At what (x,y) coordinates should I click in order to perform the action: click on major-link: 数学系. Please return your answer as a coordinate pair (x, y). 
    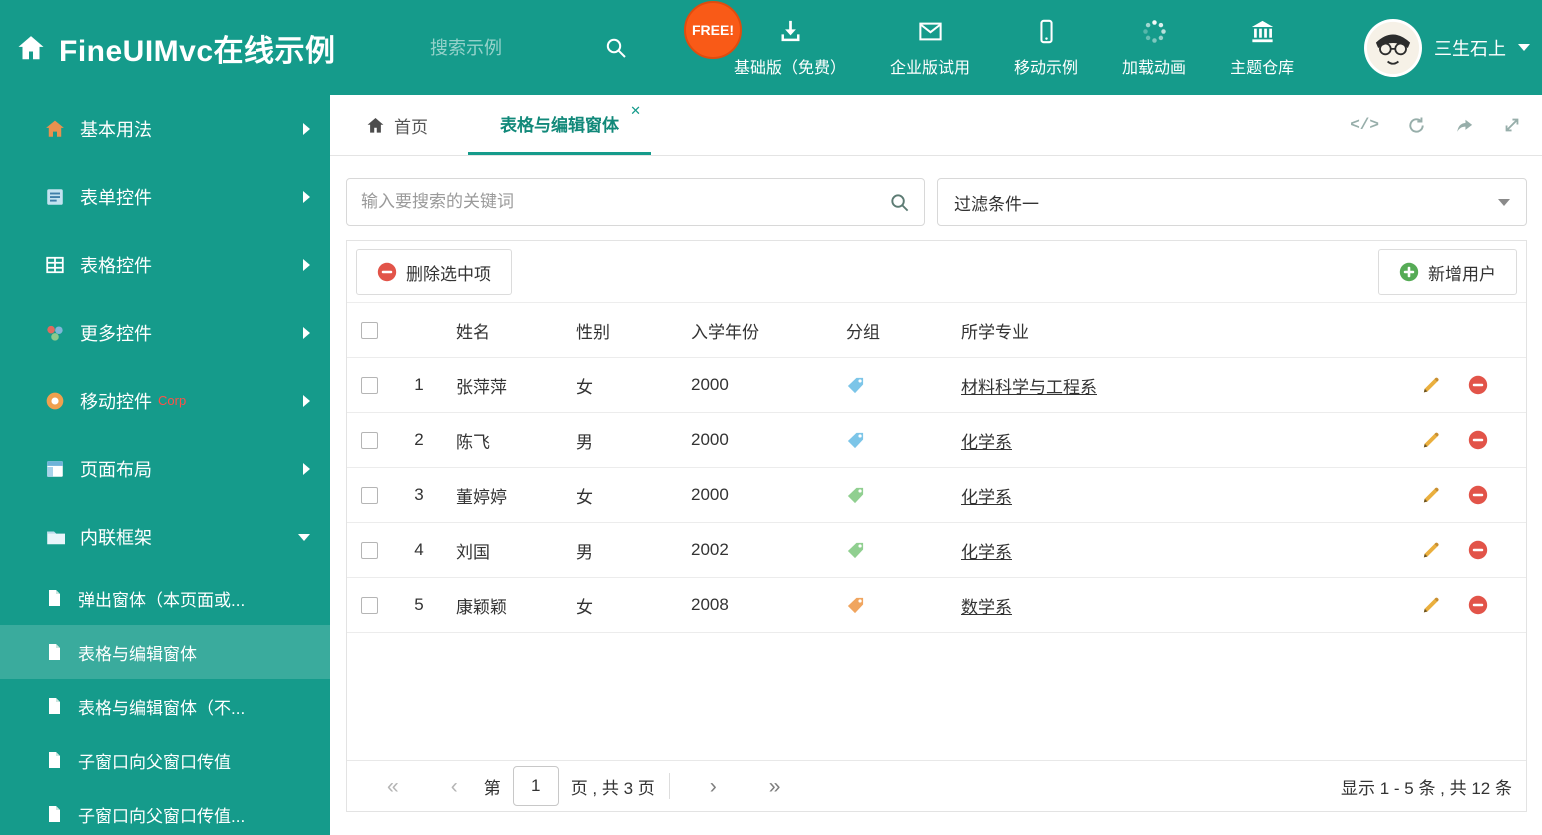
    Looking at the image, I should click on (986, 607).